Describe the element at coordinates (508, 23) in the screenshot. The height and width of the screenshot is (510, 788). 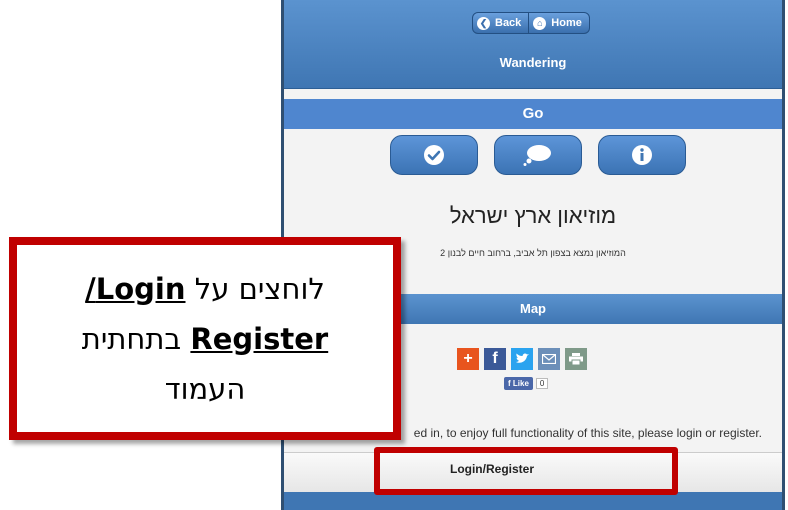
I see `back-button-label: Back` at that location.